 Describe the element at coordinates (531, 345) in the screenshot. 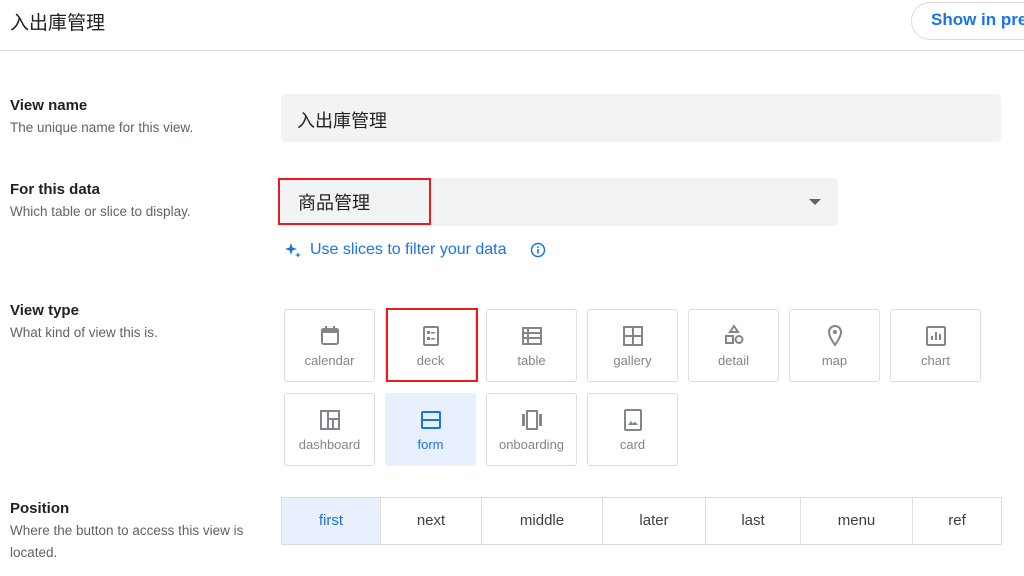

I see `view-type-option-table: table` at that location.